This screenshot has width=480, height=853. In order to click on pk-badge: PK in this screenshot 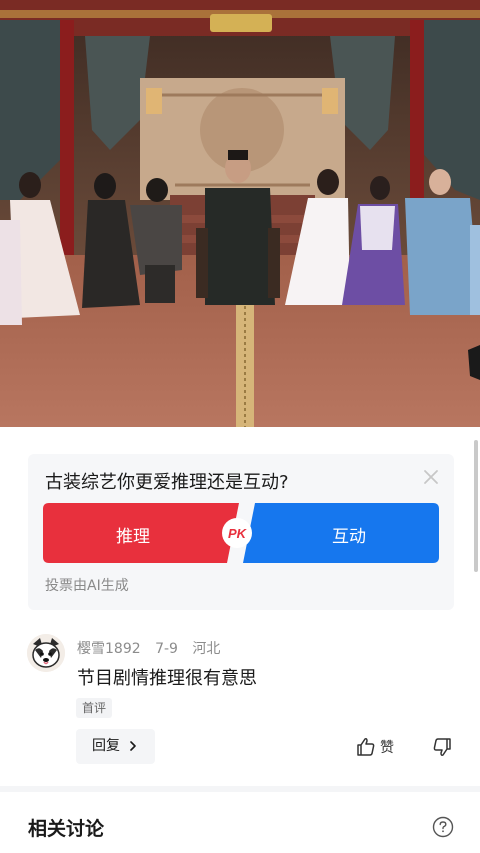, I will do `click(237, 533)`.